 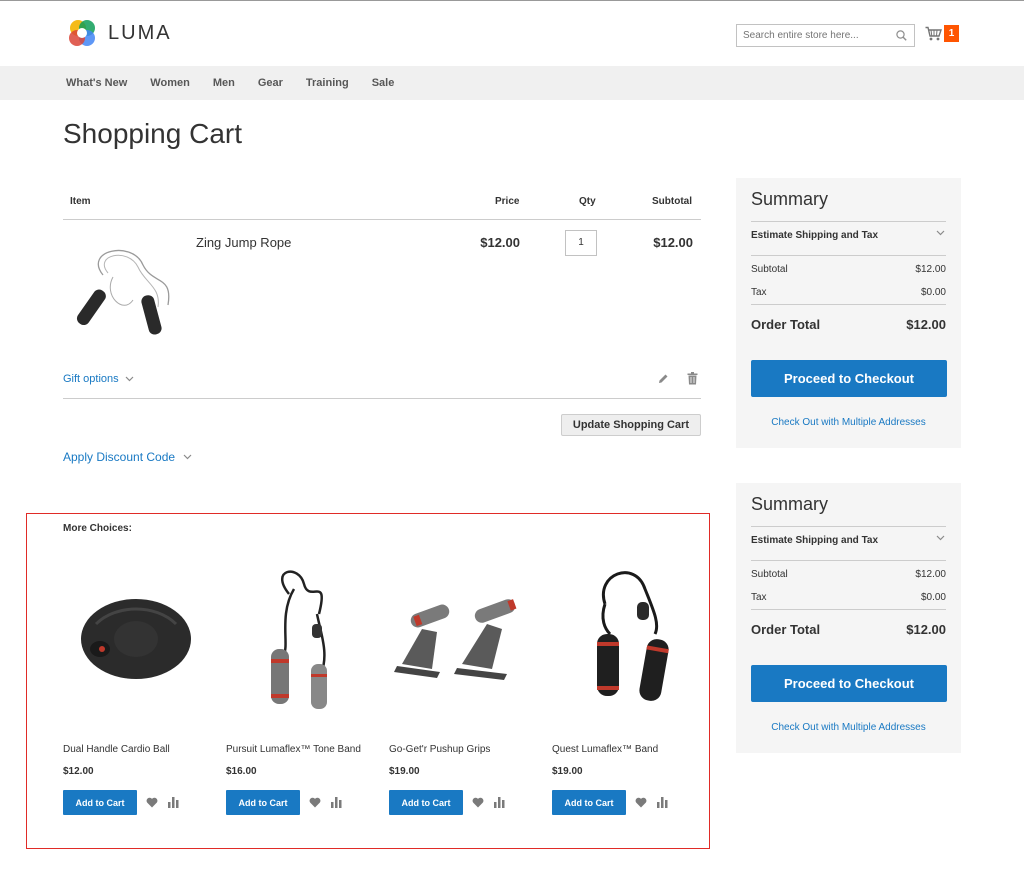 What do you see at coordinates (383, 83) in the screenshot?
I see `nav-item-sale: Sale` at bounding box center [383, 83].